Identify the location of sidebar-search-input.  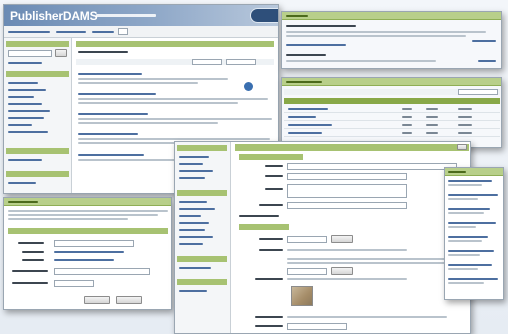
(30, 53).